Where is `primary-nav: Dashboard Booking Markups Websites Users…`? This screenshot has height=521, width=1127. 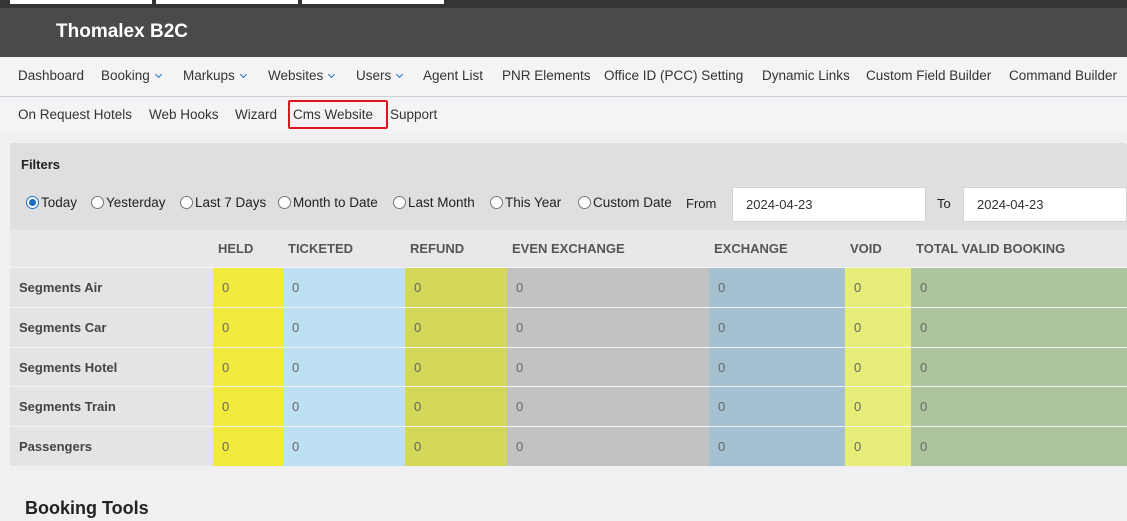
primary-nav: Dashboard Booking Markups Websites Users… is located at coordinates (563, 77).